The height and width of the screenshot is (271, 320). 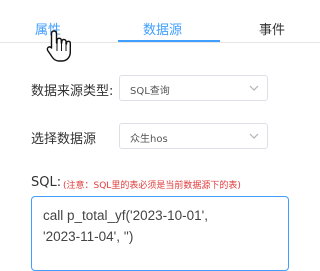 What do you see at coordinates (48, 28) in the screenshot?
I see `tab-properties: 属性` at bounding box center [48, 28].